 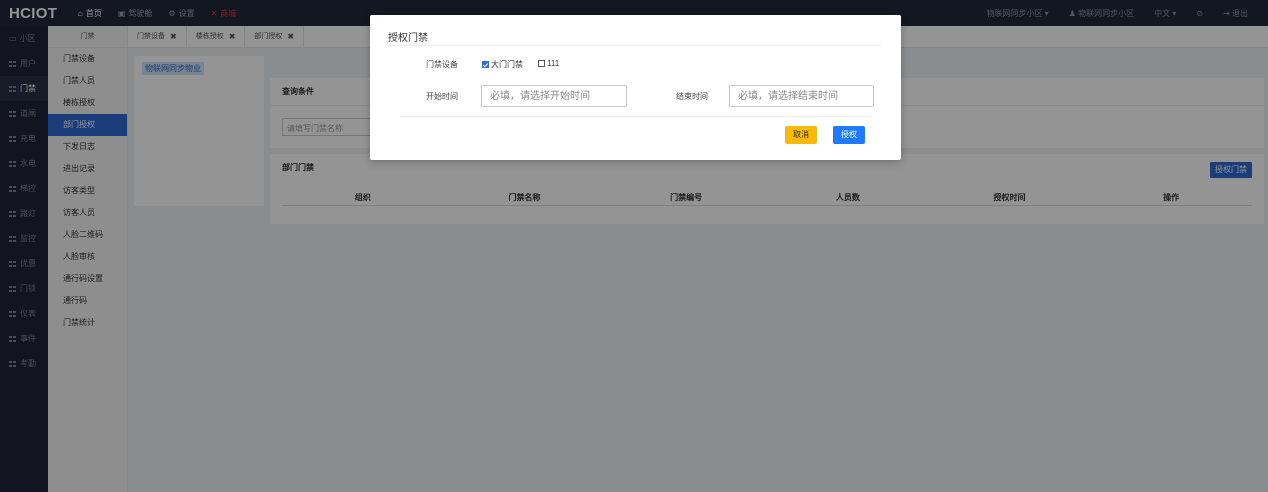 What do you see at coordinates (801, 135) in the screenshot?
I see `cancel-button: 取消` at bounding box center [801, 135].